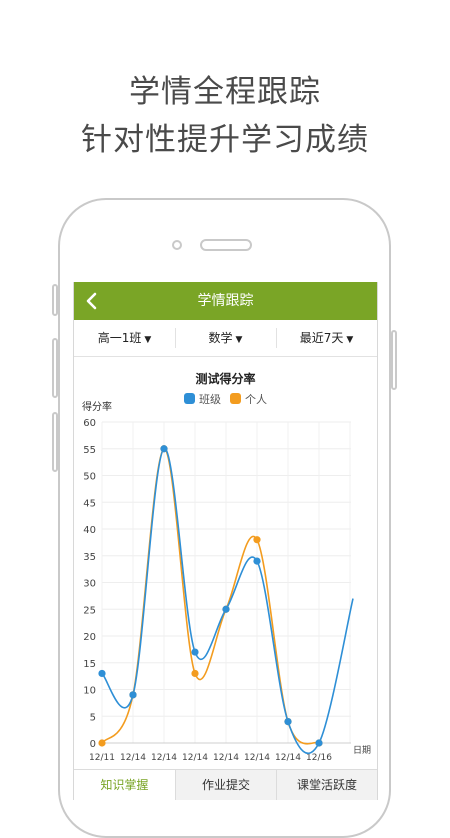 Image resolution: width=450 pixels, height=838 pixels. Describe the element at coordinates (89, 450) in the screenshot. I see `y-tick-label: 55` at that location.